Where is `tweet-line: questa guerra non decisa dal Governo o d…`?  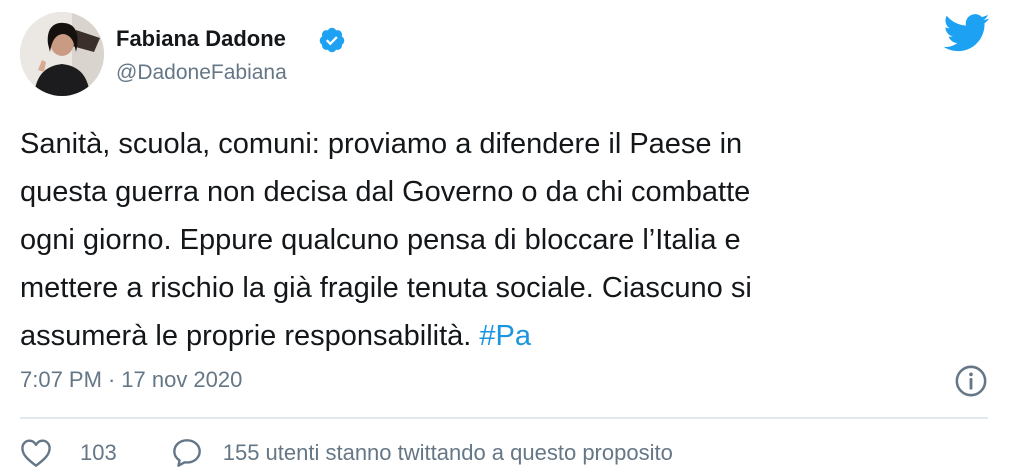
tweet-line: questa guerra non decisa dal Governo o d… is located at coordinates (385, 192).